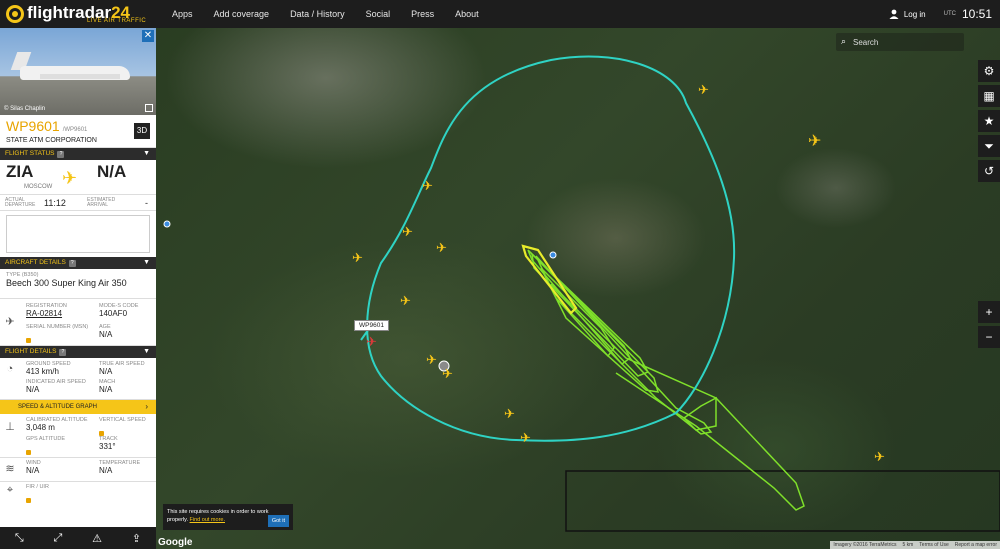 This screenshot has height=549, width=1000. I want to click on track-value: 331°, so click(107, 446).